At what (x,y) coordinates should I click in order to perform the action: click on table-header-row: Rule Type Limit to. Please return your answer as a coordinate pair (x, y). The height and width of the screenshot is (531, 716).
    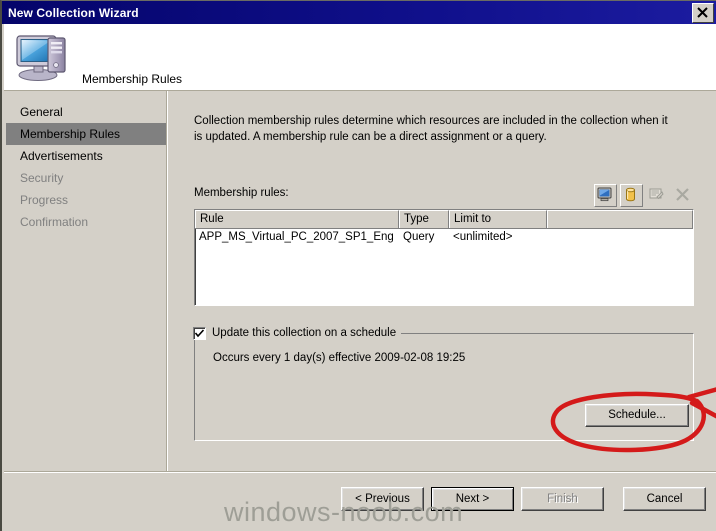
    Looking at the image, I should click on (444, 219).